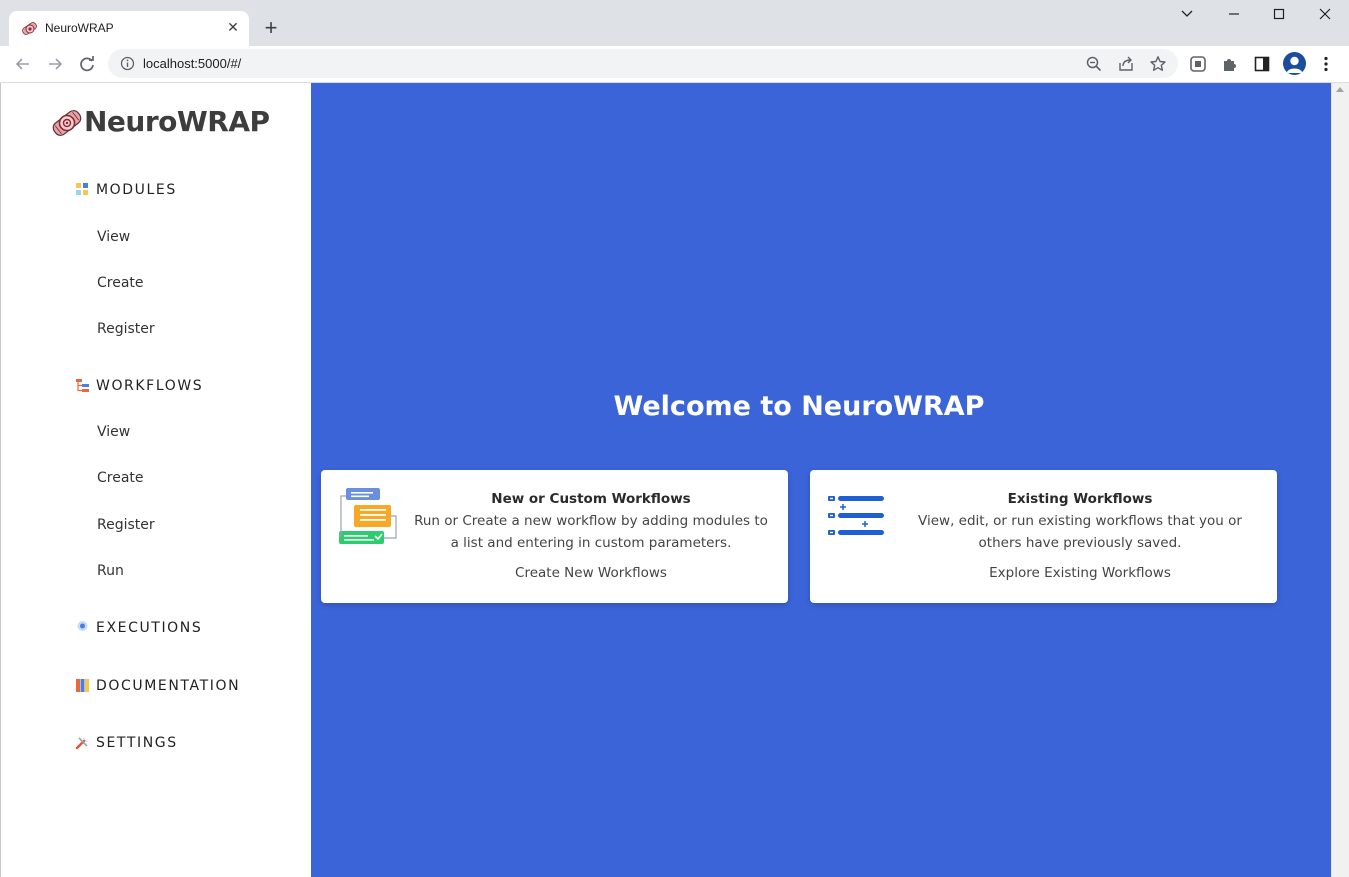  What do you see at coordinates (82, 685) in the screenshot?
I see `documentation-icon` at bounding box center [82, 685].